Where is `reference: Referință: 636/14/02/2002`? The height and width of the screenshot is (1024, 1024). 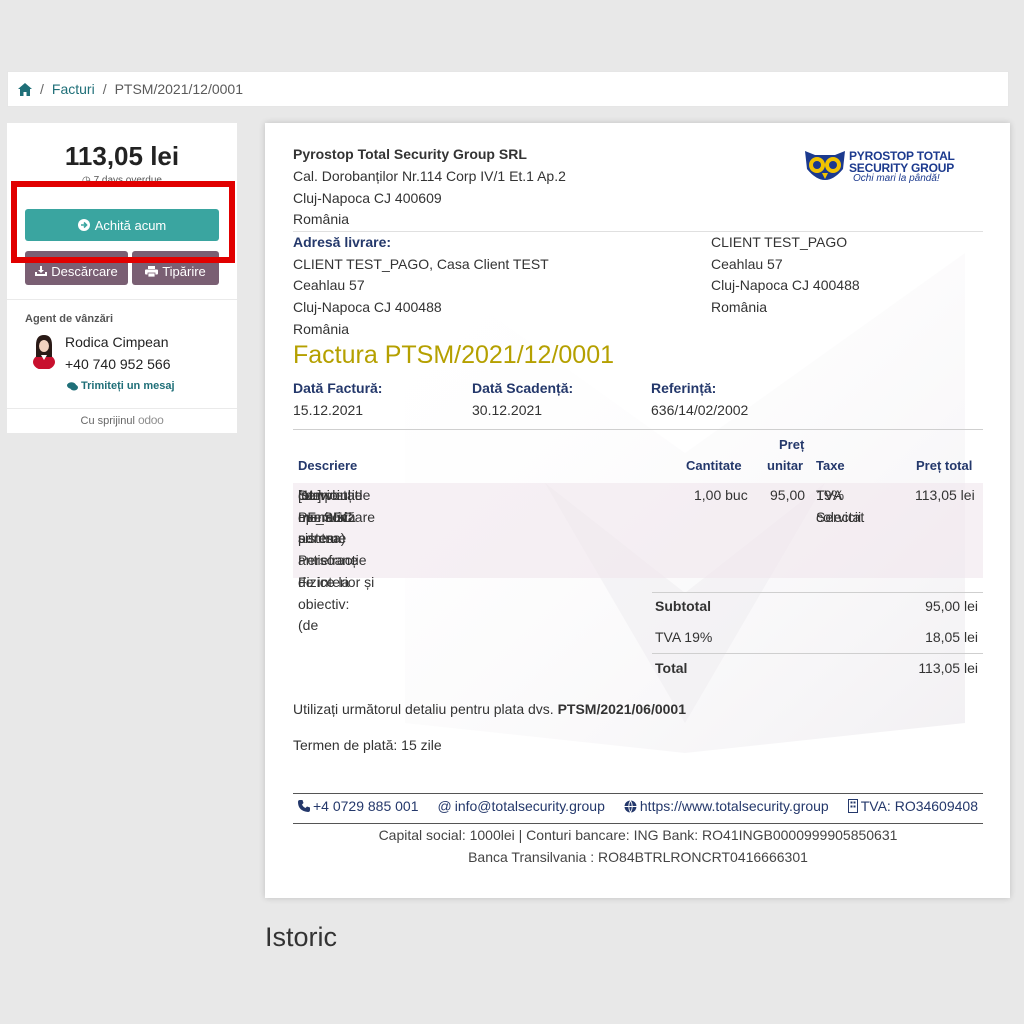 reference: Referință: 636/14/02/2002 is located at coordinates (700, 399).